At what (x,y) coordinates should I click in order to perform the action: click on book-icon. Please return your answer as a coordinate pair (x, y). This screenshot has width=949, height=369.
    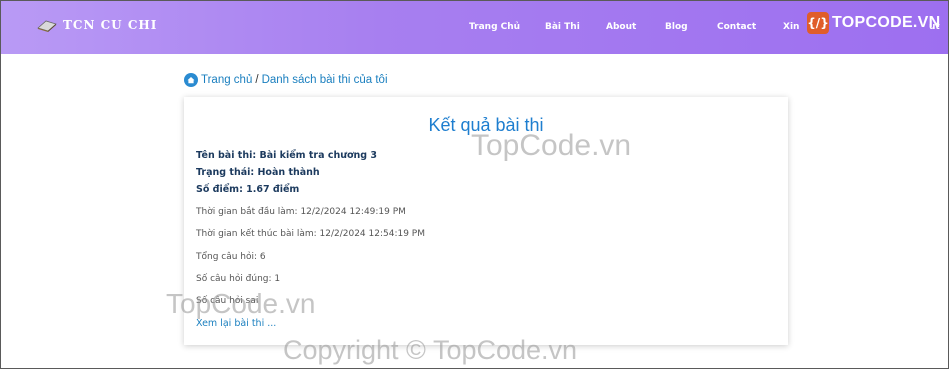
    Looking at the image, I should click on (47, 26).